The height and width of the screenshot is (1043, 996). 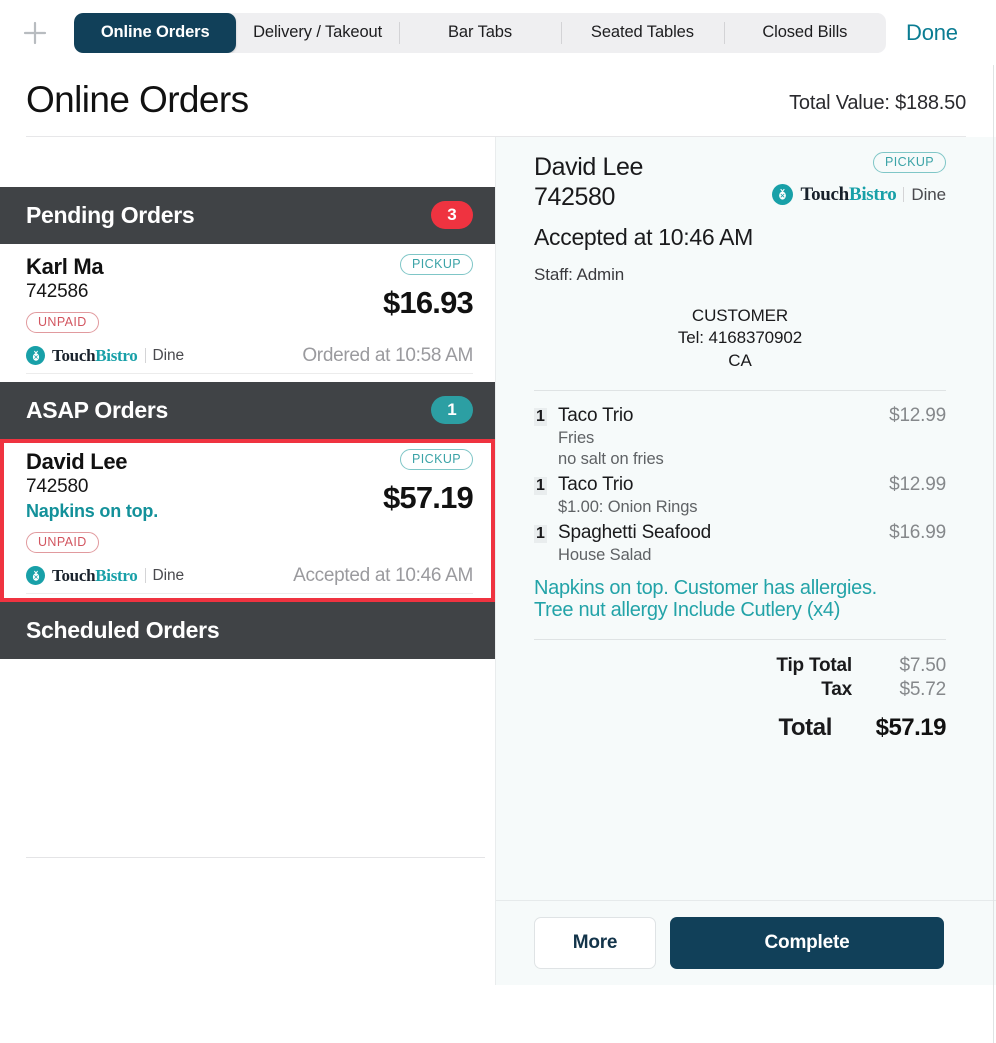 What do you see at coordinates (687, 609) in the screenshot?
I see `note-line-2: Tree nut allergy Include Cutlery (x4)` at bounding box center [687, 609].